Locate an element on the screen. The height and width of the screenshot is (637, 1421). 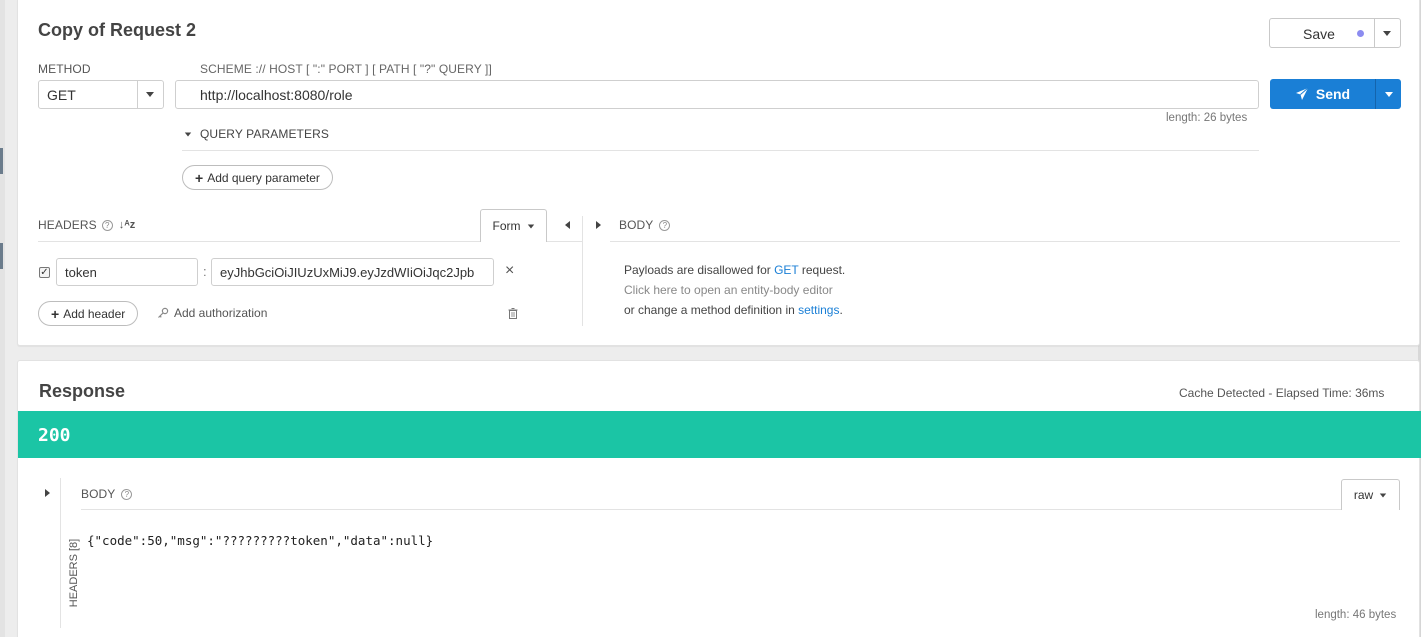
send-button: Send is located at coordinates (1322, 94).